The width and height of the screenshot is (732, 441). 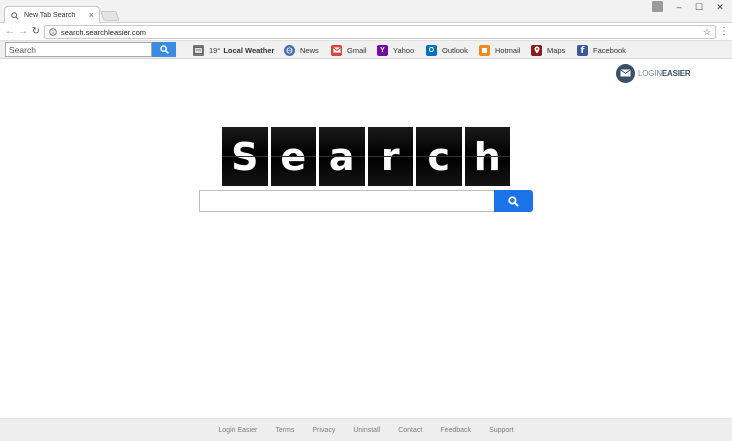 What do you see at coordinates (699, 7) in the screenshot?
I see `maximize-button: ☐` at bounding box center [699, 7].